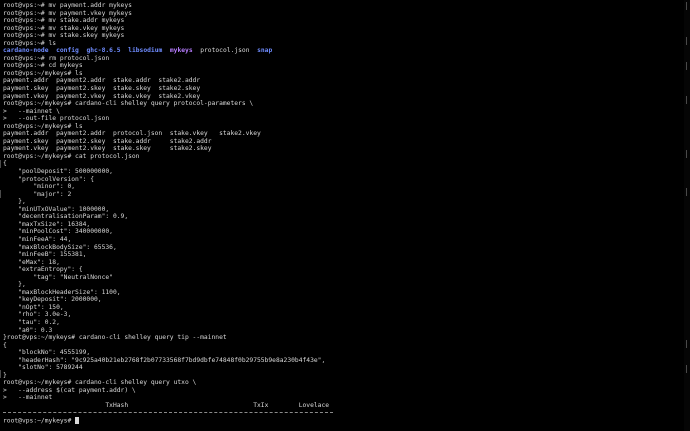 This screenshot has height=431, width=690. I want to click on terminal-line: > --mainnet \, so click(343, 112).